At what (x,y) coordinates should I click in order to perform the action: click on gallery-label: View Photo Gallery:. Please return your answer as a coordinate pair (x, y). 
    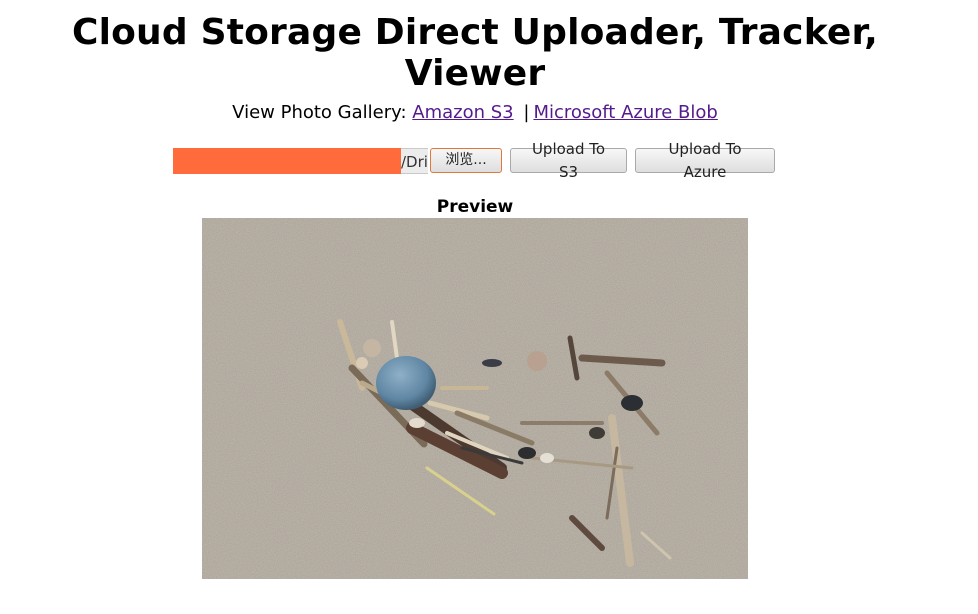
    Looking at the image, I should click on (319, 112).